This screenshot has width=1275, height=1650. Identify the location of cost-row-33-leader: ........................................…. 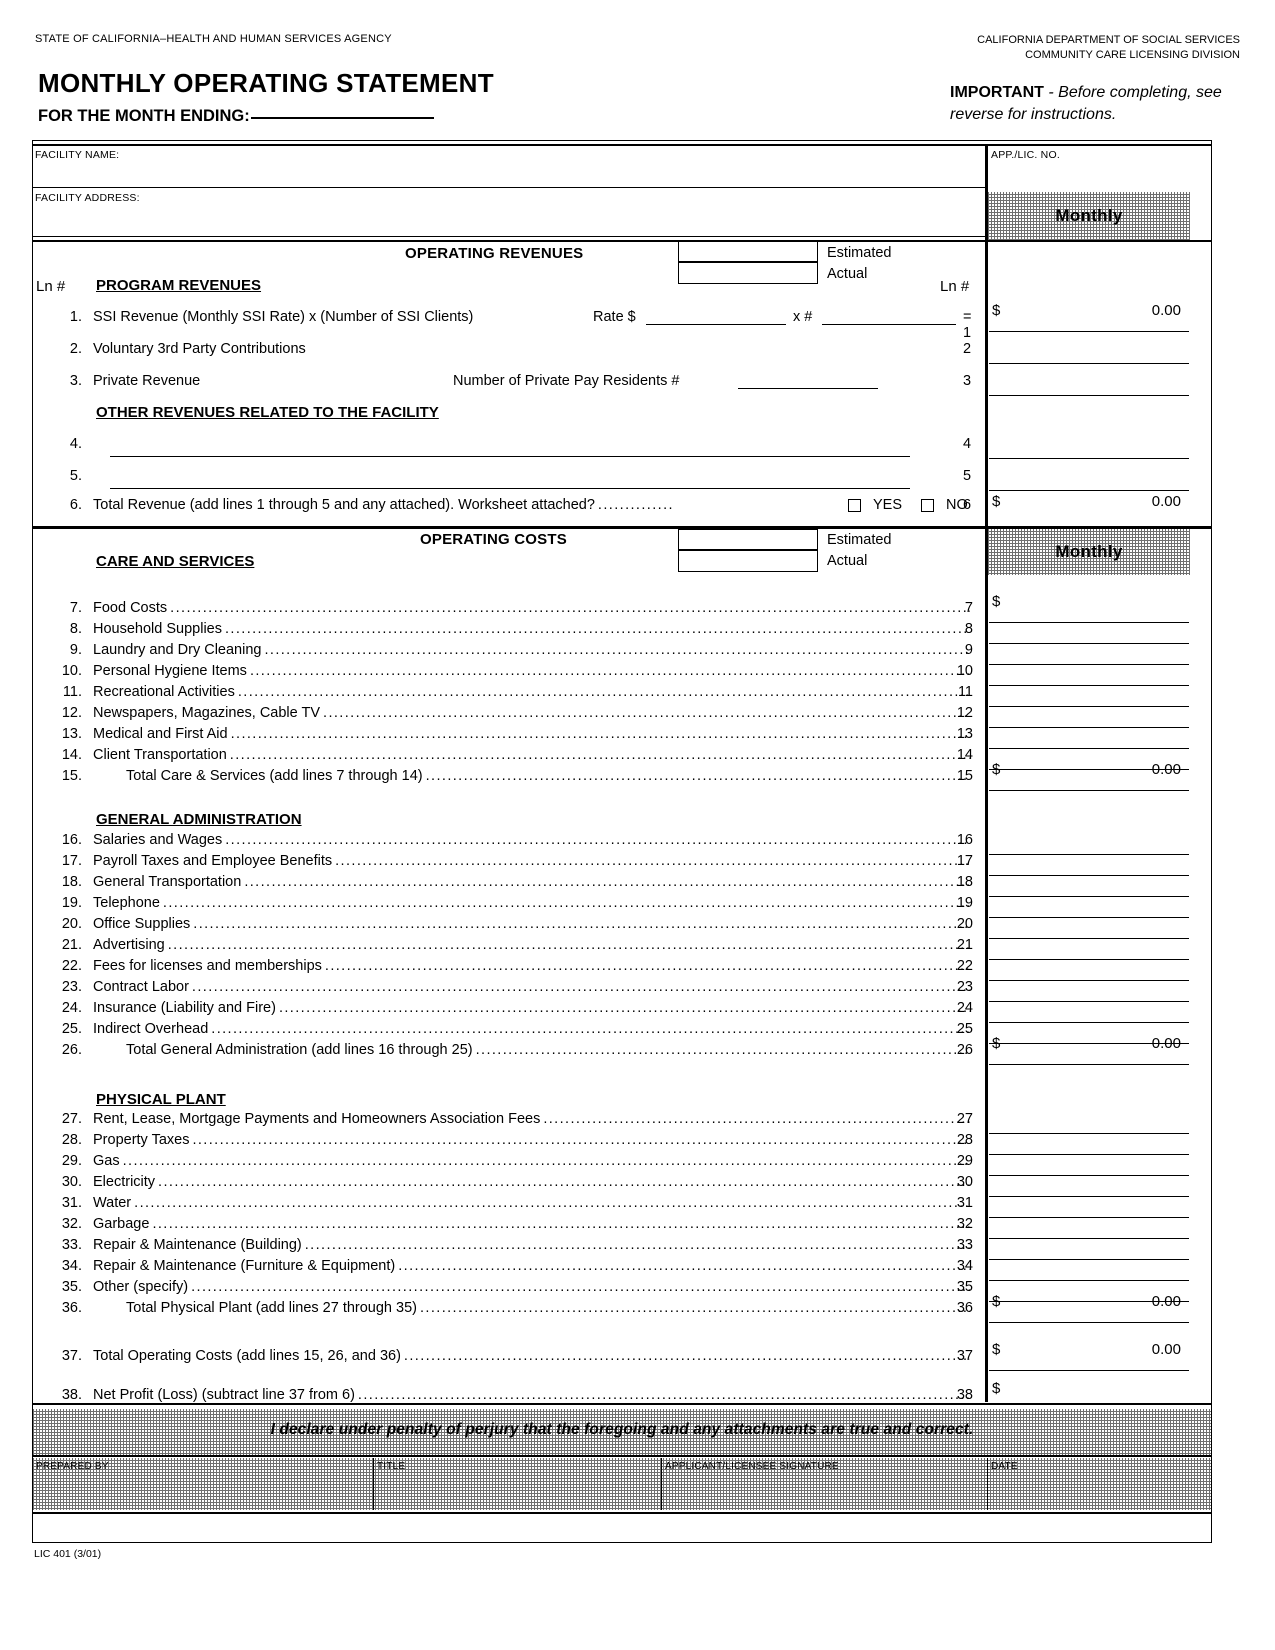
(637, 1245).